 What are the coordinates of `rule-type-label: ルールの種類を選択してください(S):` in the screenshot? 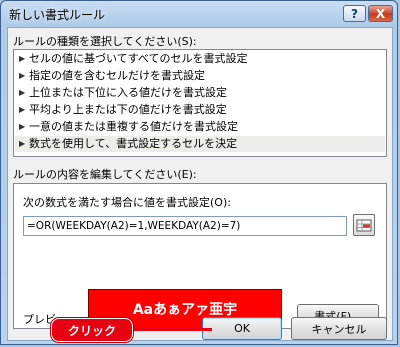 It's located at (105, 41).